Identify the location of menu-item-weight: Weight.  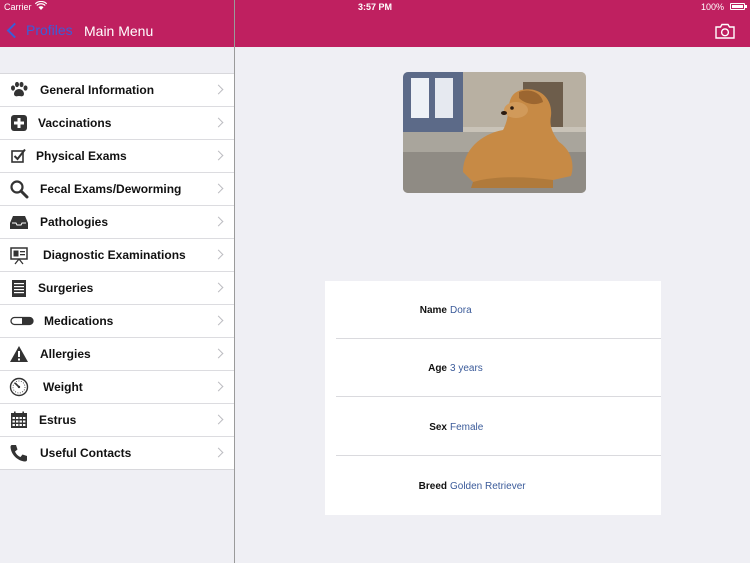
(117, 387).